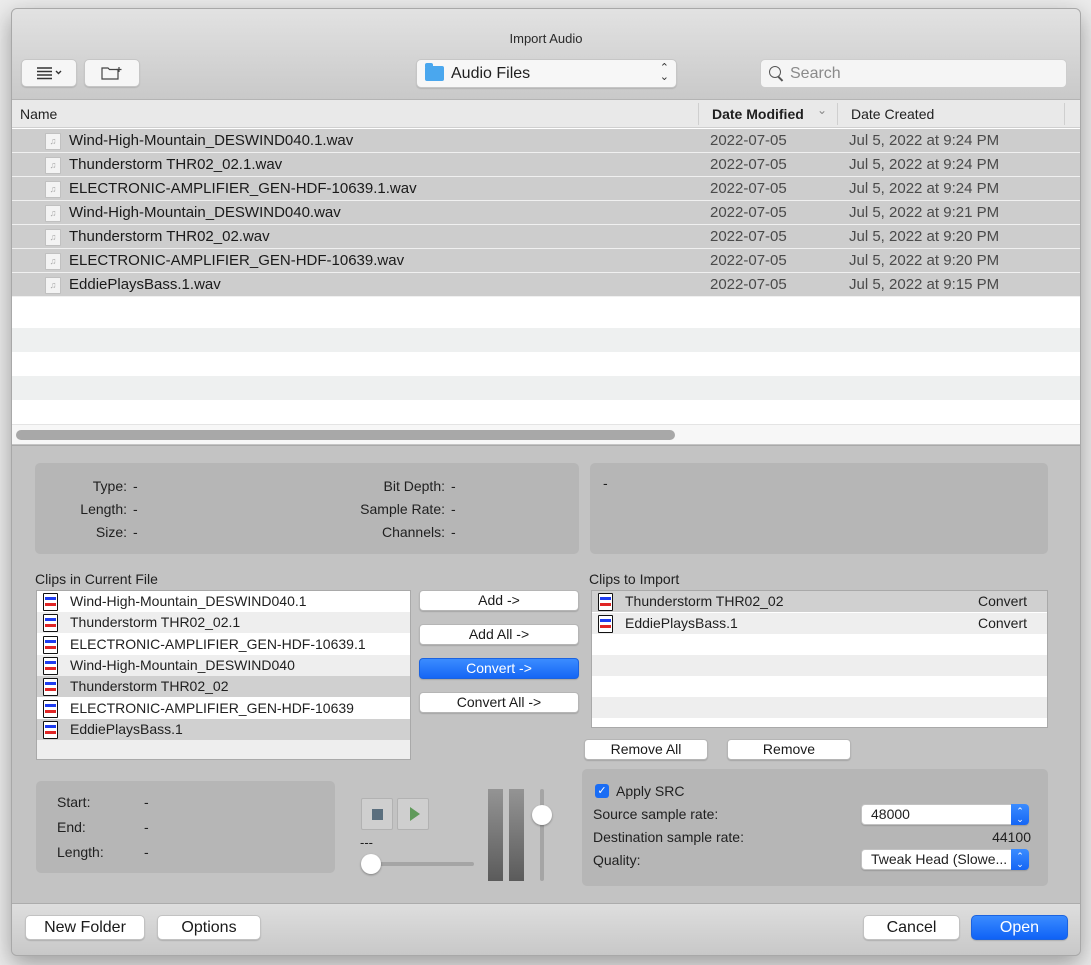 The height and width of the screenshot is (965, 1091). What do you see at coordinates (155, 622) in the screenshot?
I see `clip-name: Thunderstorm THR02_02.1` at bounding box center [155, 622].